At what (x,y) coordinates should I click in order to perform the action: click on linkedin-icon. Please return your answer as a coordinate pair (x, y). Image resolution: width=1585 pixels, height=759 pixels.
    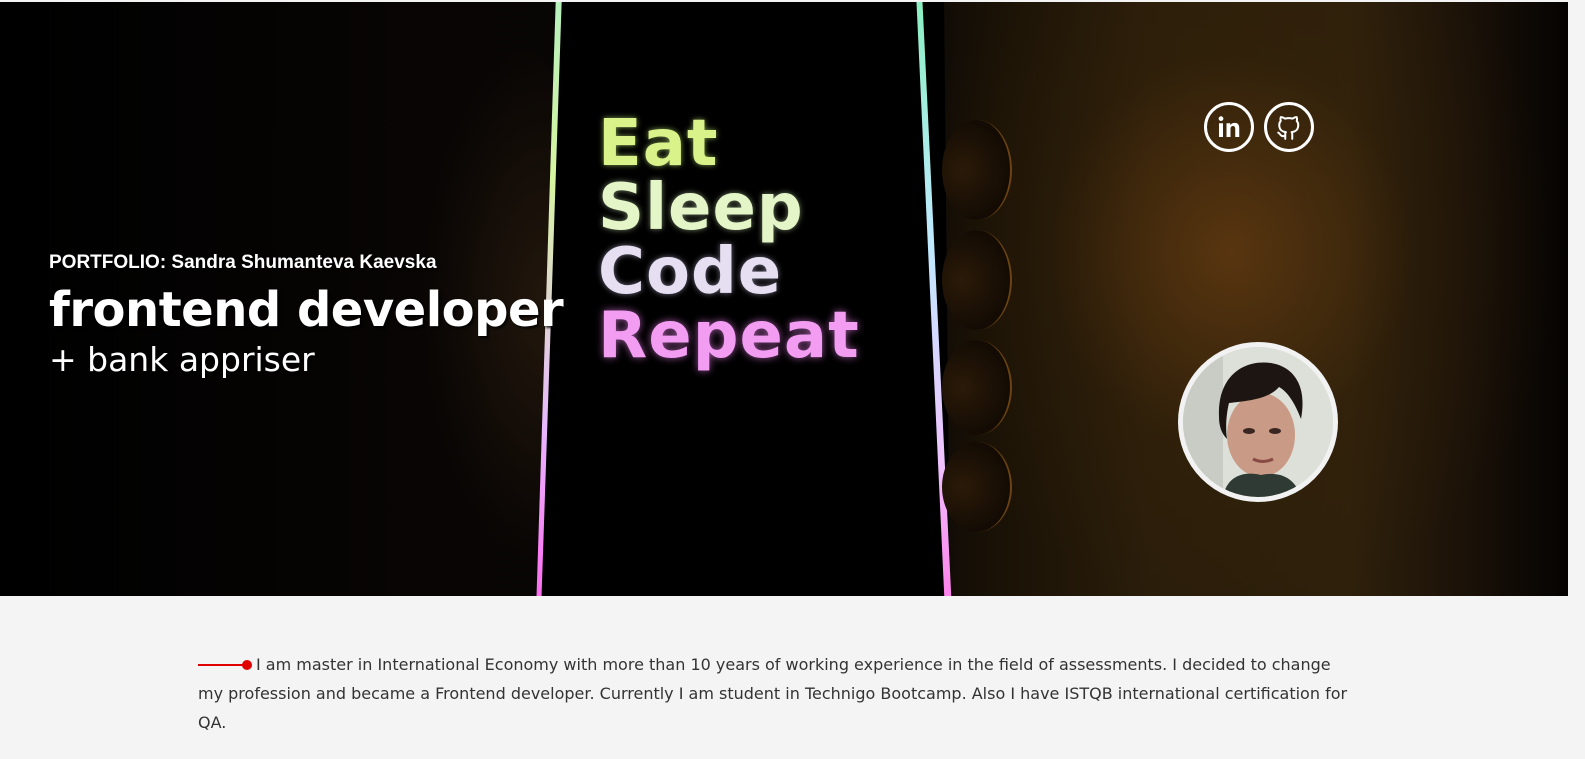
    Looking at the image, I should click on (1229, 126).